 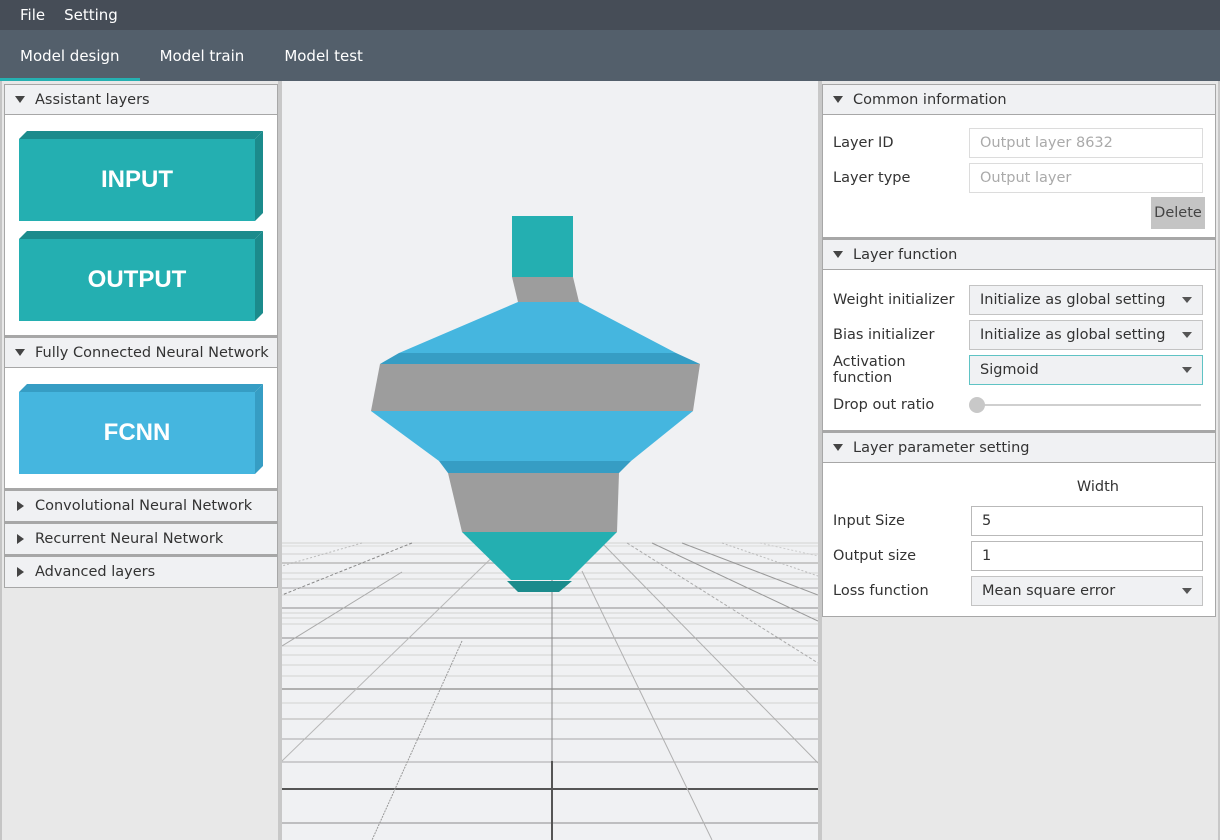 I want to click on tab-model-design: Model design, so click(x=70, y=55).